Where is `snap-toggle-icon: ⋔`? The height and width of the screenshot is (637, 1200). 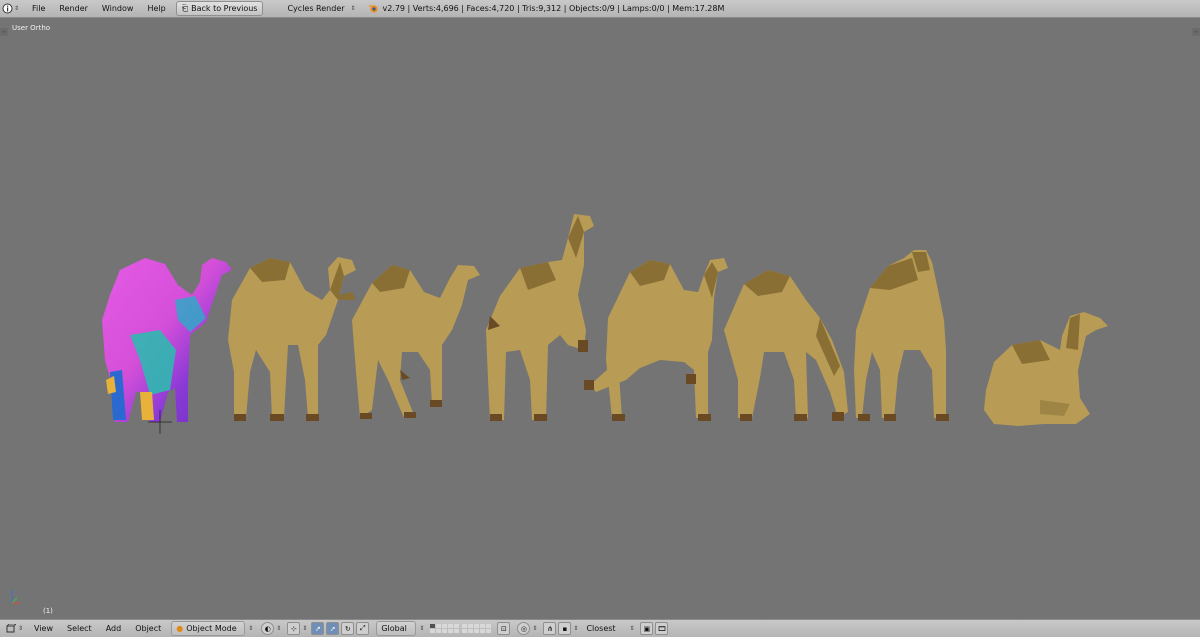
snap-toggle-icon: ⋔ is located at coordinates (550, 628).